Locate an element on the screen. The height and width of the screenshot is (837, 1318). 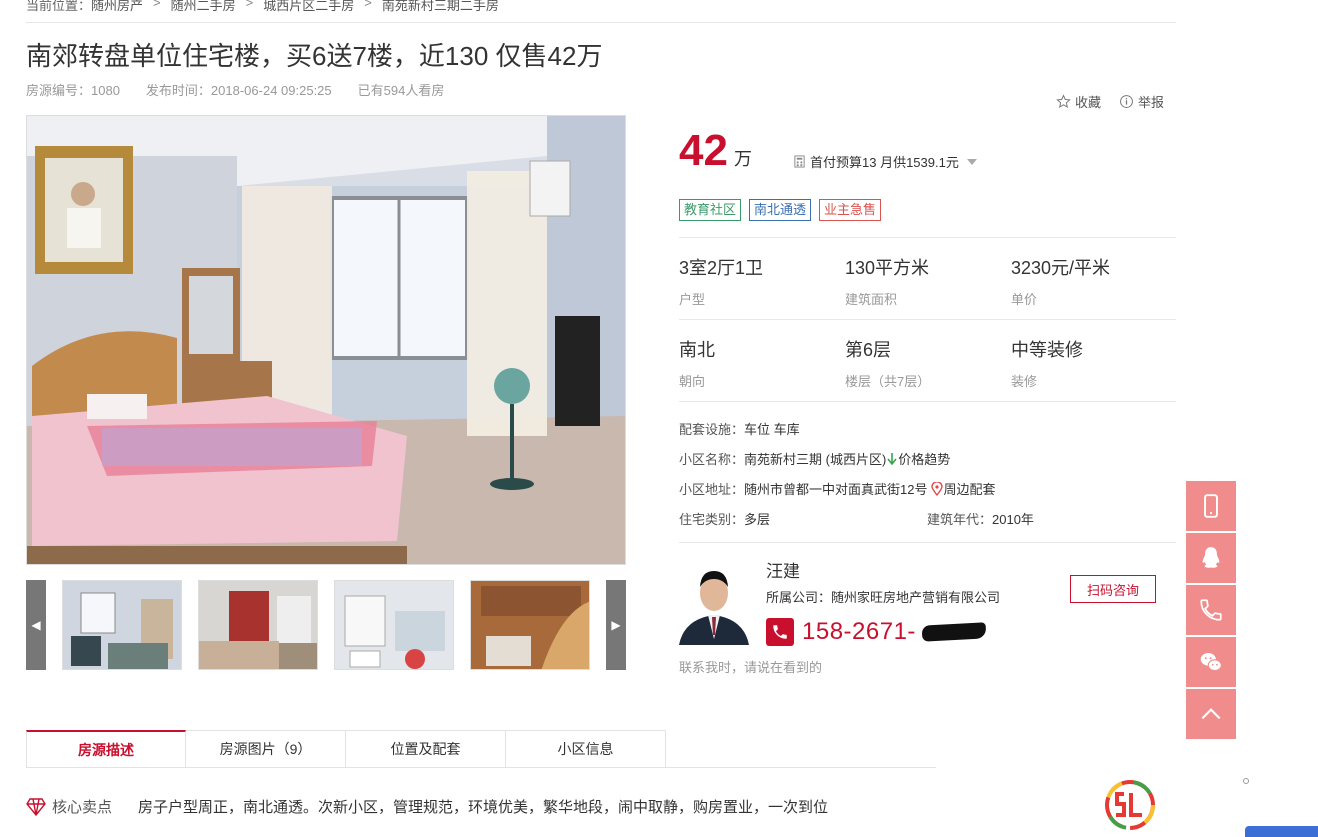
payment-budget-dropdown: 首付预算13 月供1539.1元 is located at coordinates (885, 161).